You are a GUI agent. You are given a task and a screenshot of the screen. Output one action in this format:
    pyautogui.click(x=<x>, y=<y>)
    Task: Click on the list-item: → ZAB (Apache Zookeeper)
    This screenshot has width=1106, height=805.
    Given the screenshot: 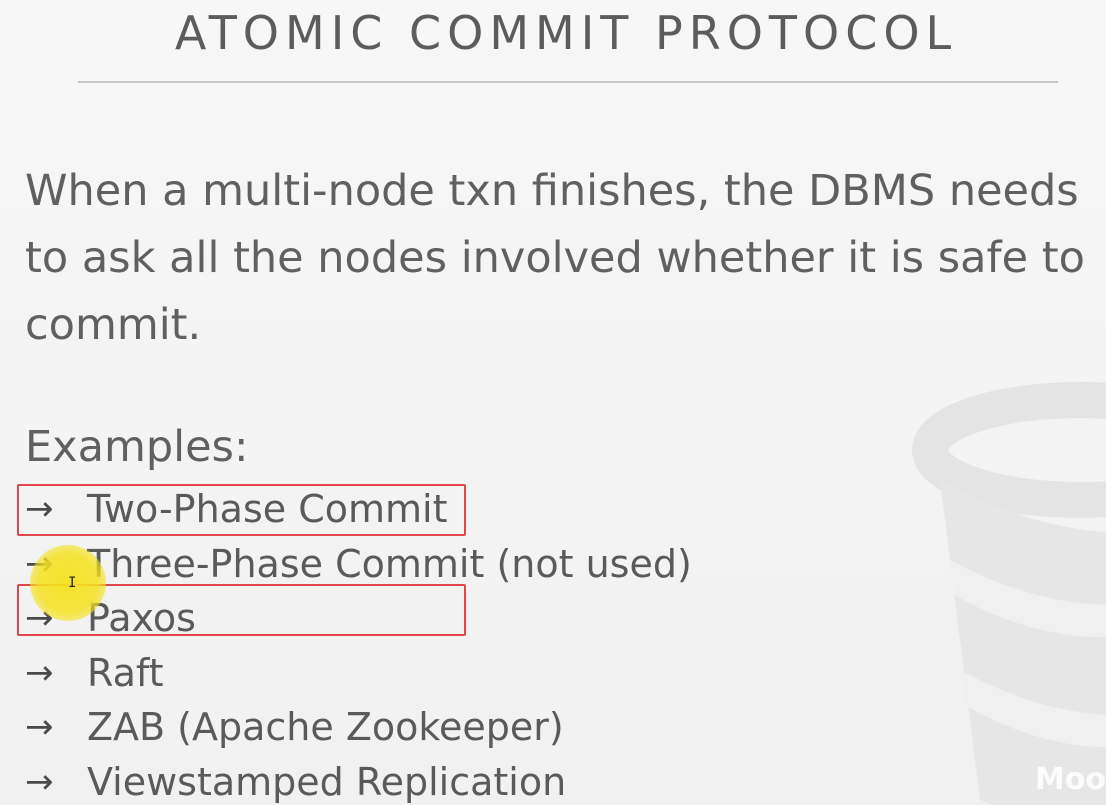 What is the action you would take?
    pyautogui.click(x=358, y=727)
    